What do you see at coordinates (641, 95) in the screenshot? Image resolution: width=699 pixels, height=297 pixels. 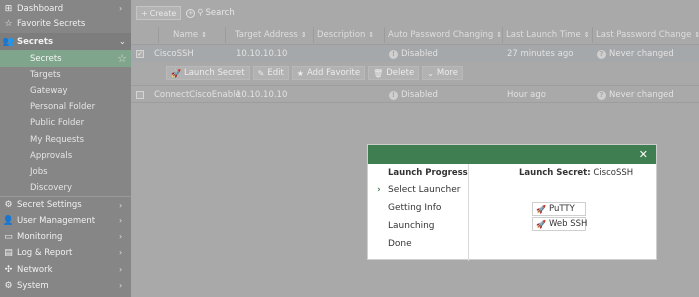 I see `status-text: Never changed` at bounding box center [641, 95].